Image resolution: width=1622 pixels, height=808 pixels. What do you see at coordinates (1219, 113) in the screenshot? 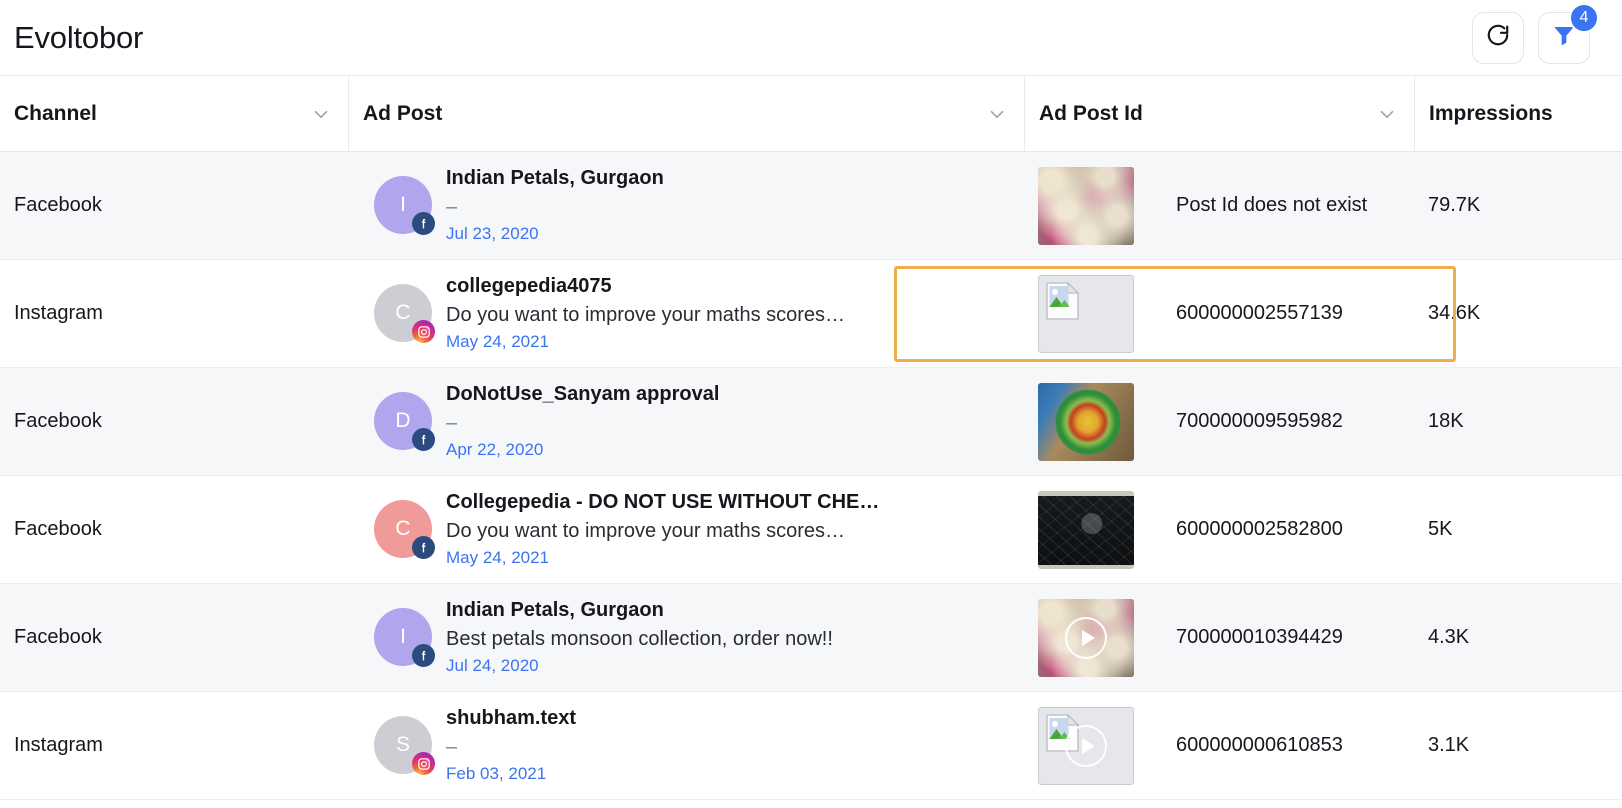
I see `column-header-ad-post-id: Ad Post Id` at bounding box center [1219, 113].